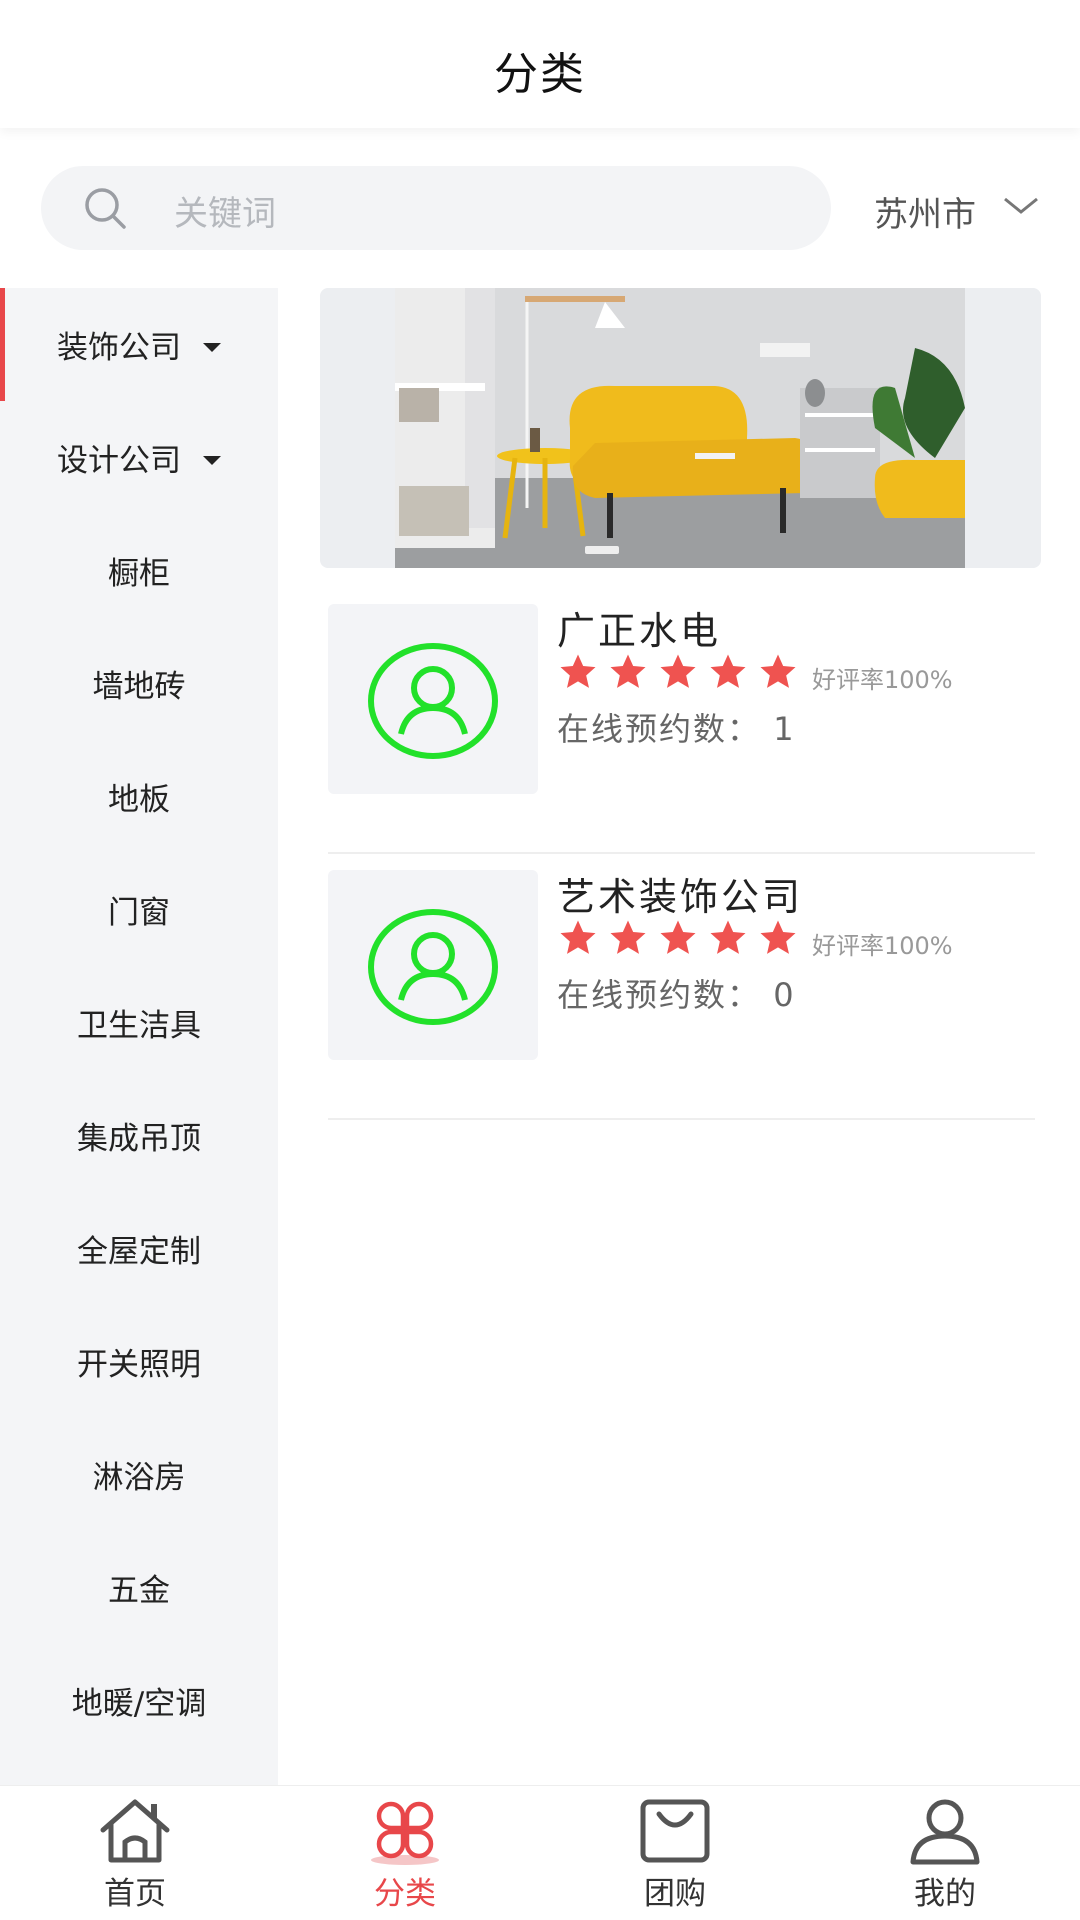  What do you see at coordinates (139, 1591) in the screenshot?
I see `sidebar-item-label: 五金` at bounding box center [139, 1591].